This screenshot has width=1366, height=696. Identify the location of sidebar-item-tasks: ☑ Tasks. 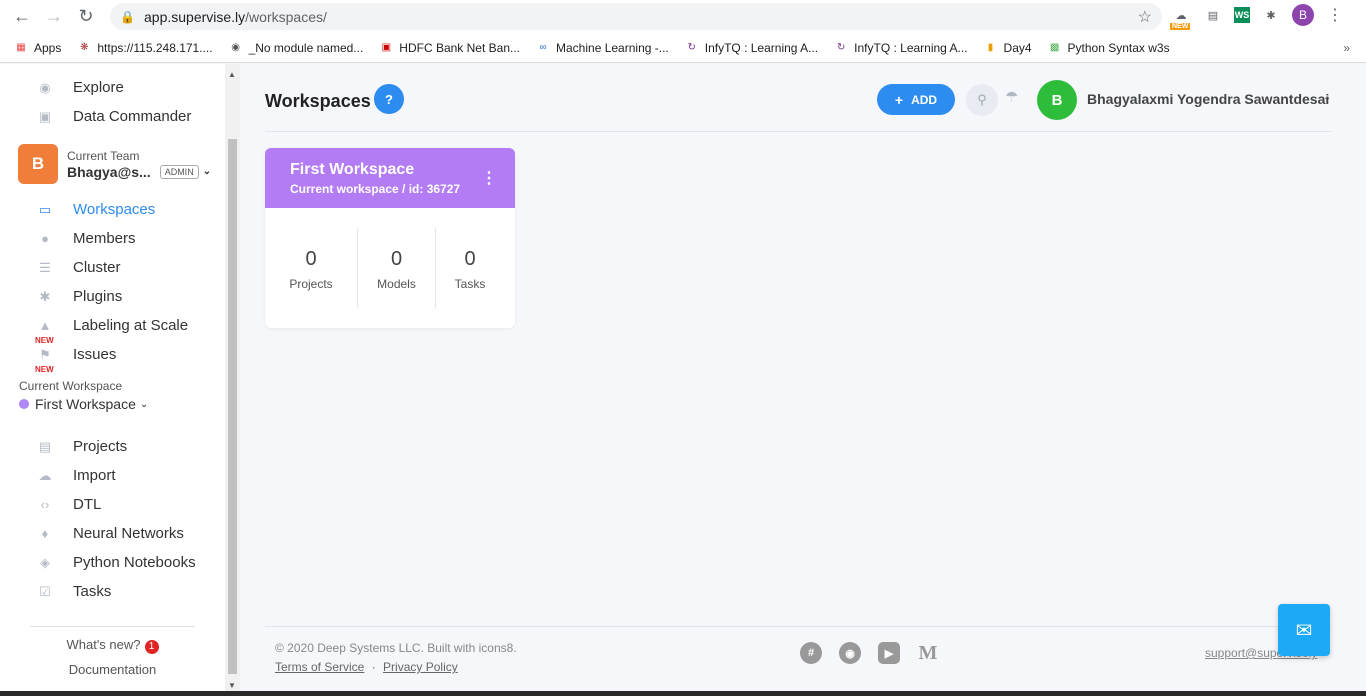
(112, 591).